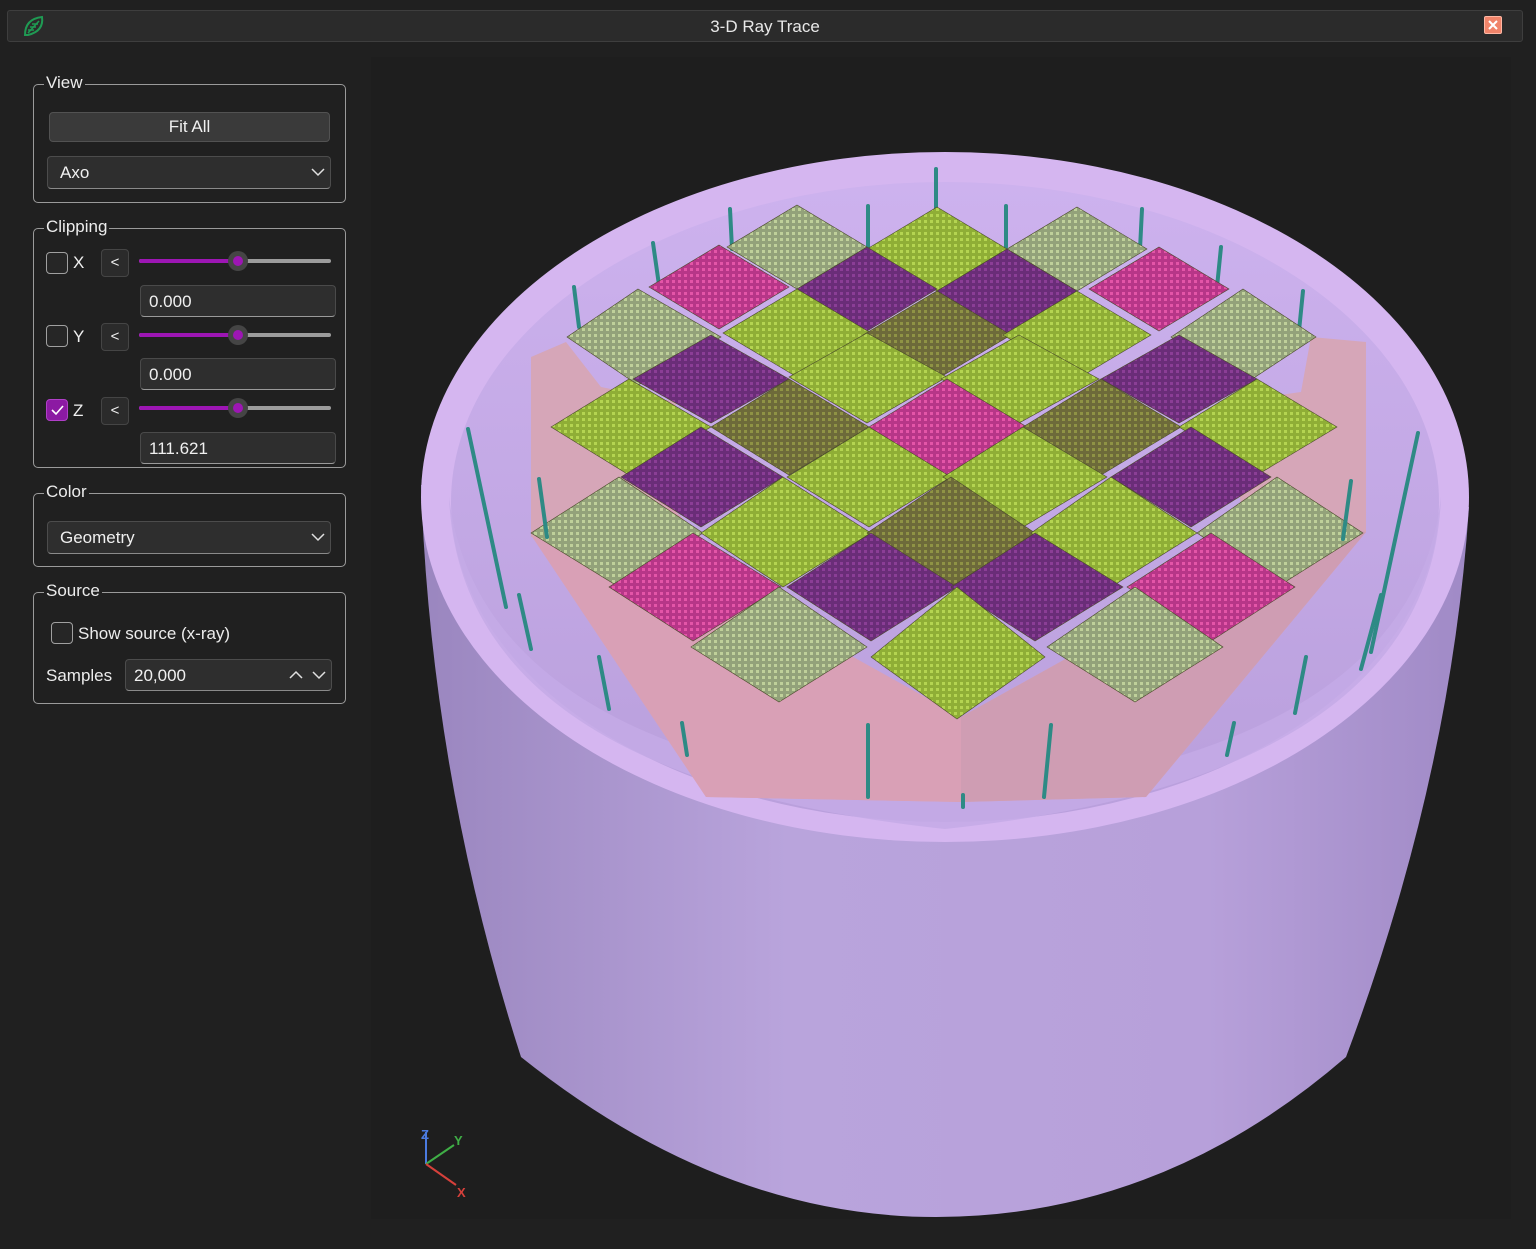  What do you see at coordinates (97, 537) in the screenshot?
I see `color-mode-value: Geometry` at bounding box center [97, 537].